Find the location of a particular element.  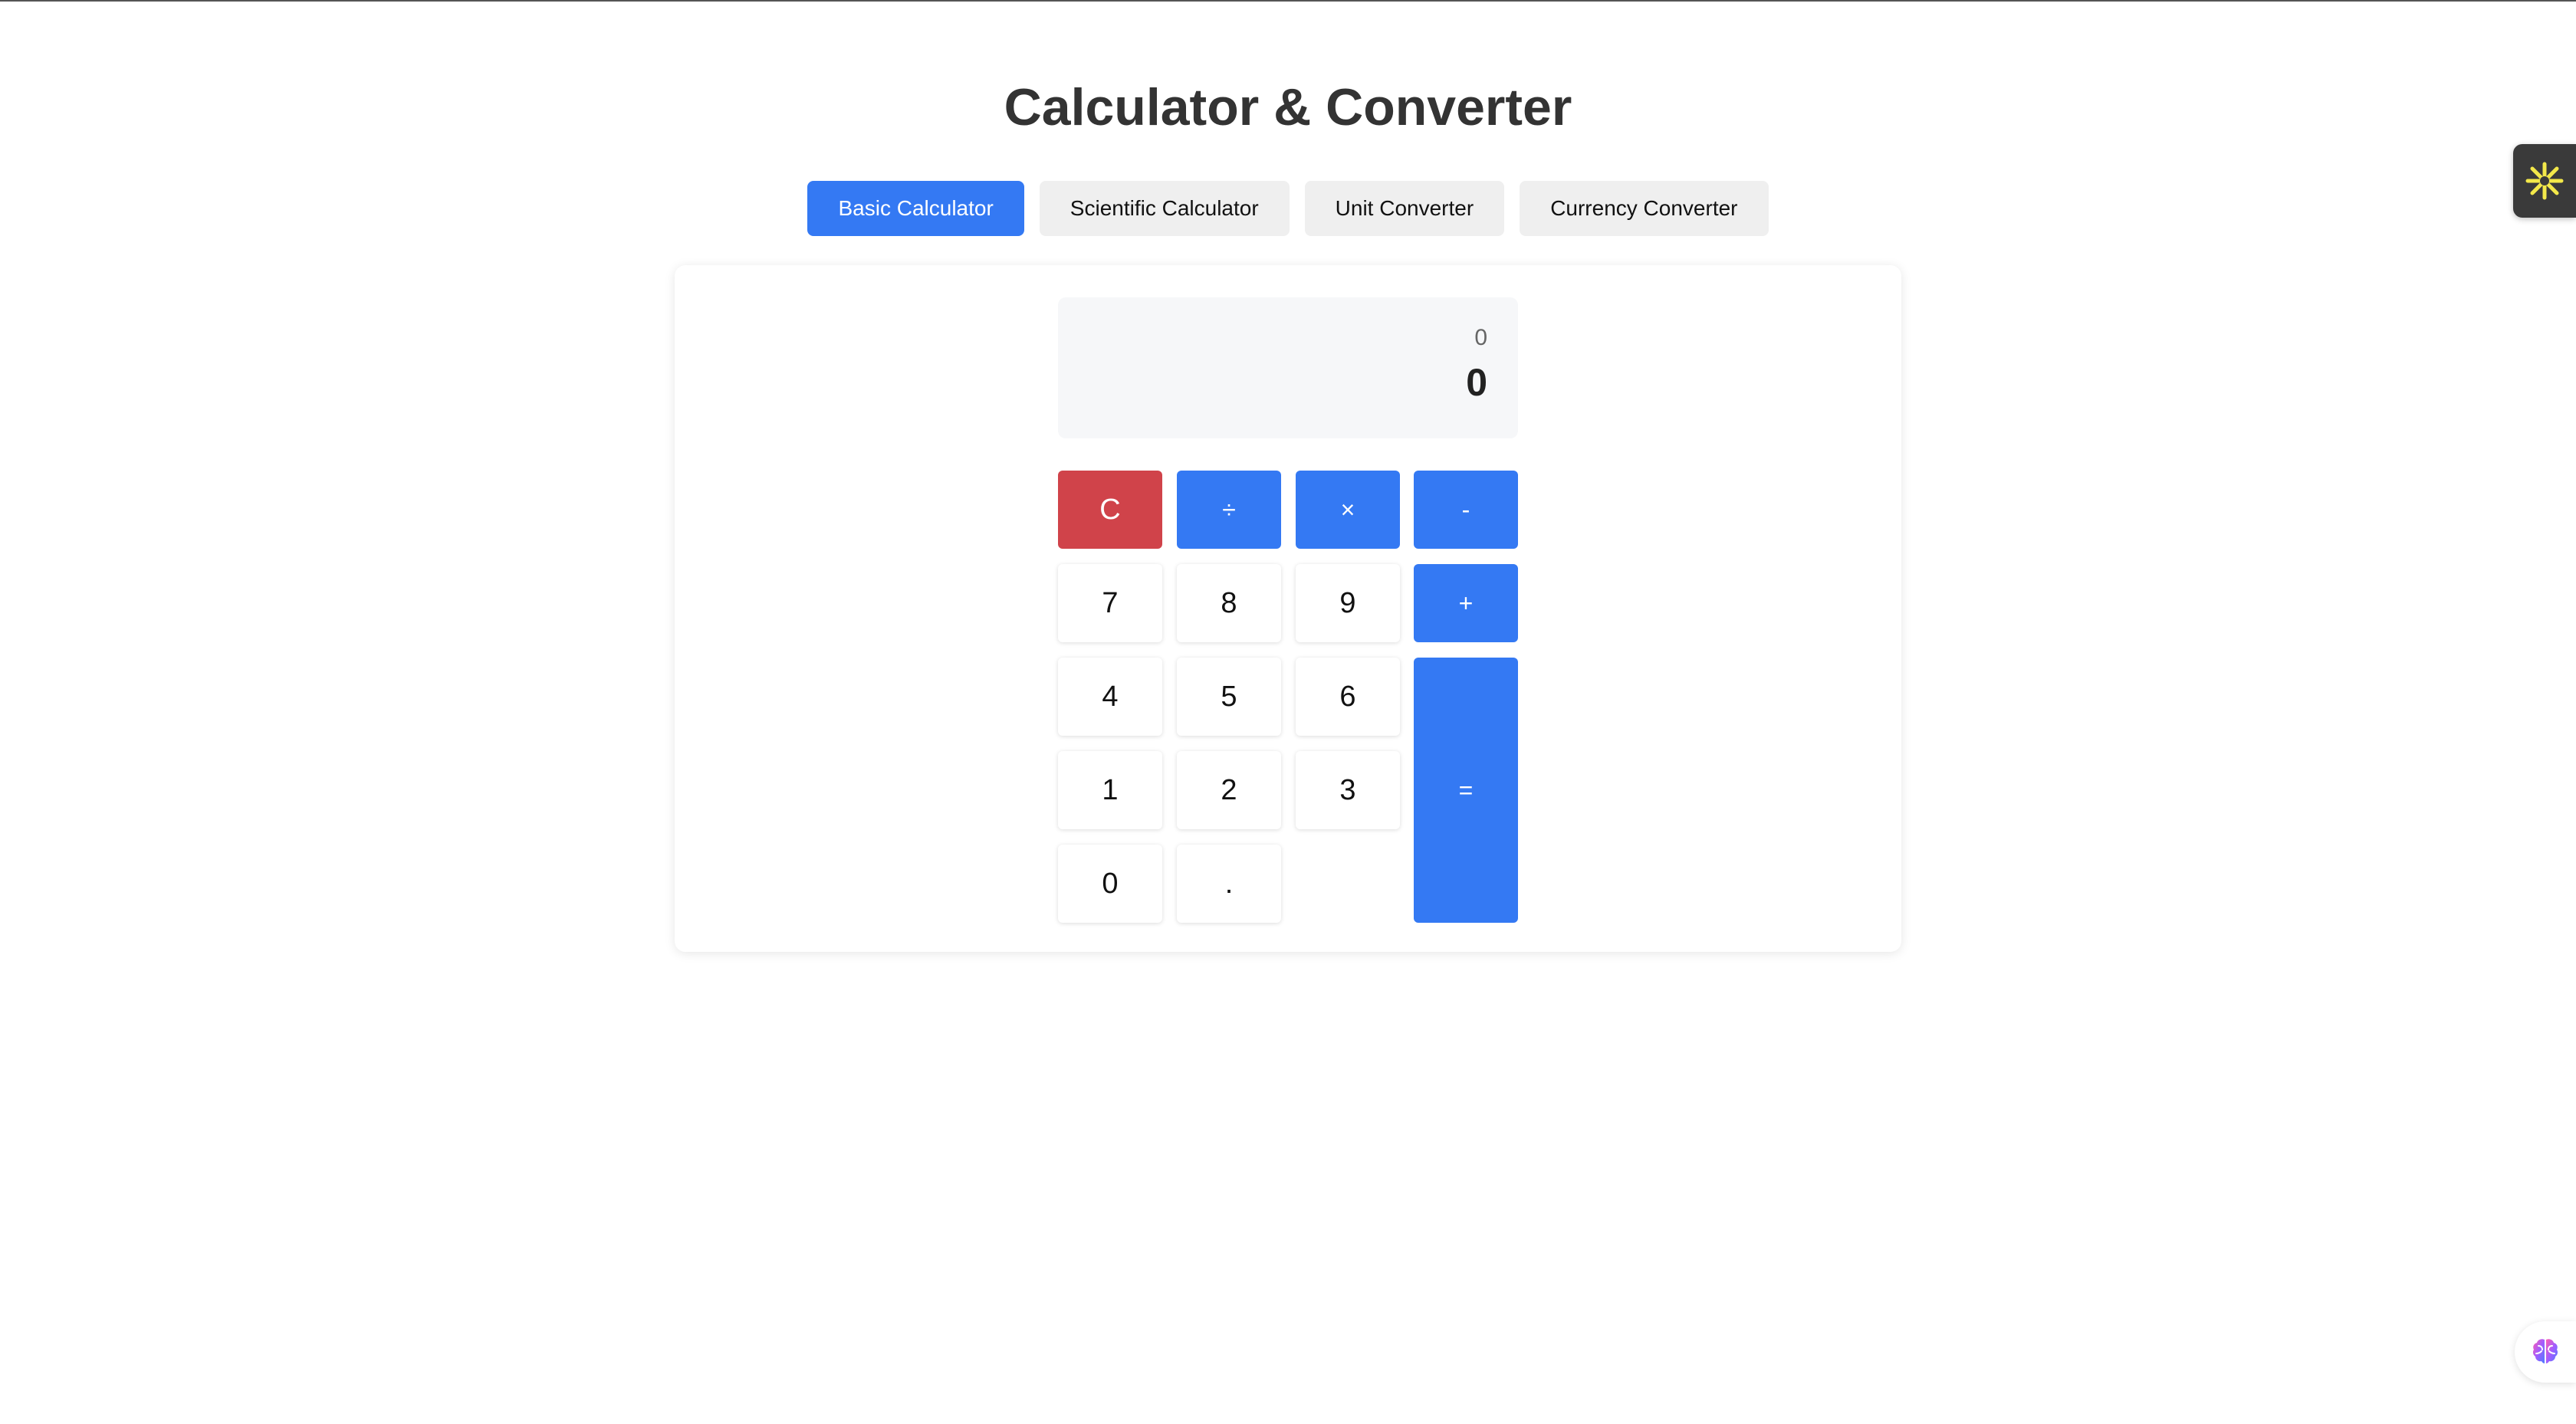

multiply-button: × is located at coordinates (1348, 510).